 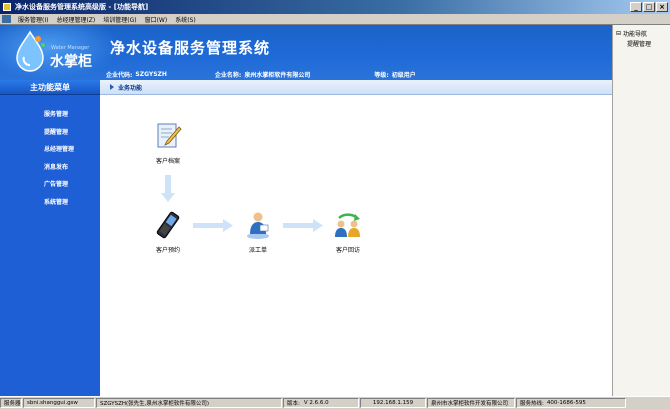 I want to click on node-customer-file: 客户档案, so click(x=168, y=143).